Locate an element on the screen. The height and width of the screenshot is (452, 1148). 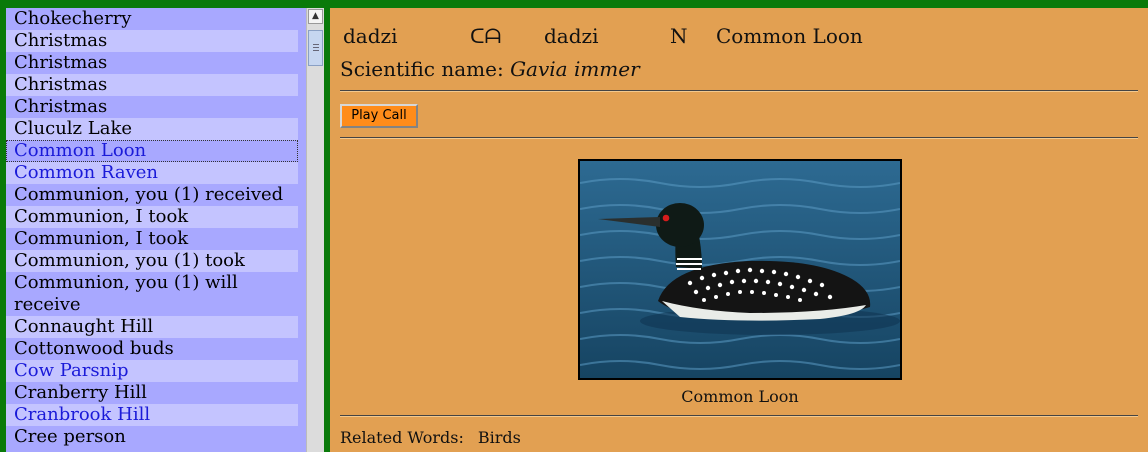
list-item: Connaught Hill is located at coordinates (152, 327).